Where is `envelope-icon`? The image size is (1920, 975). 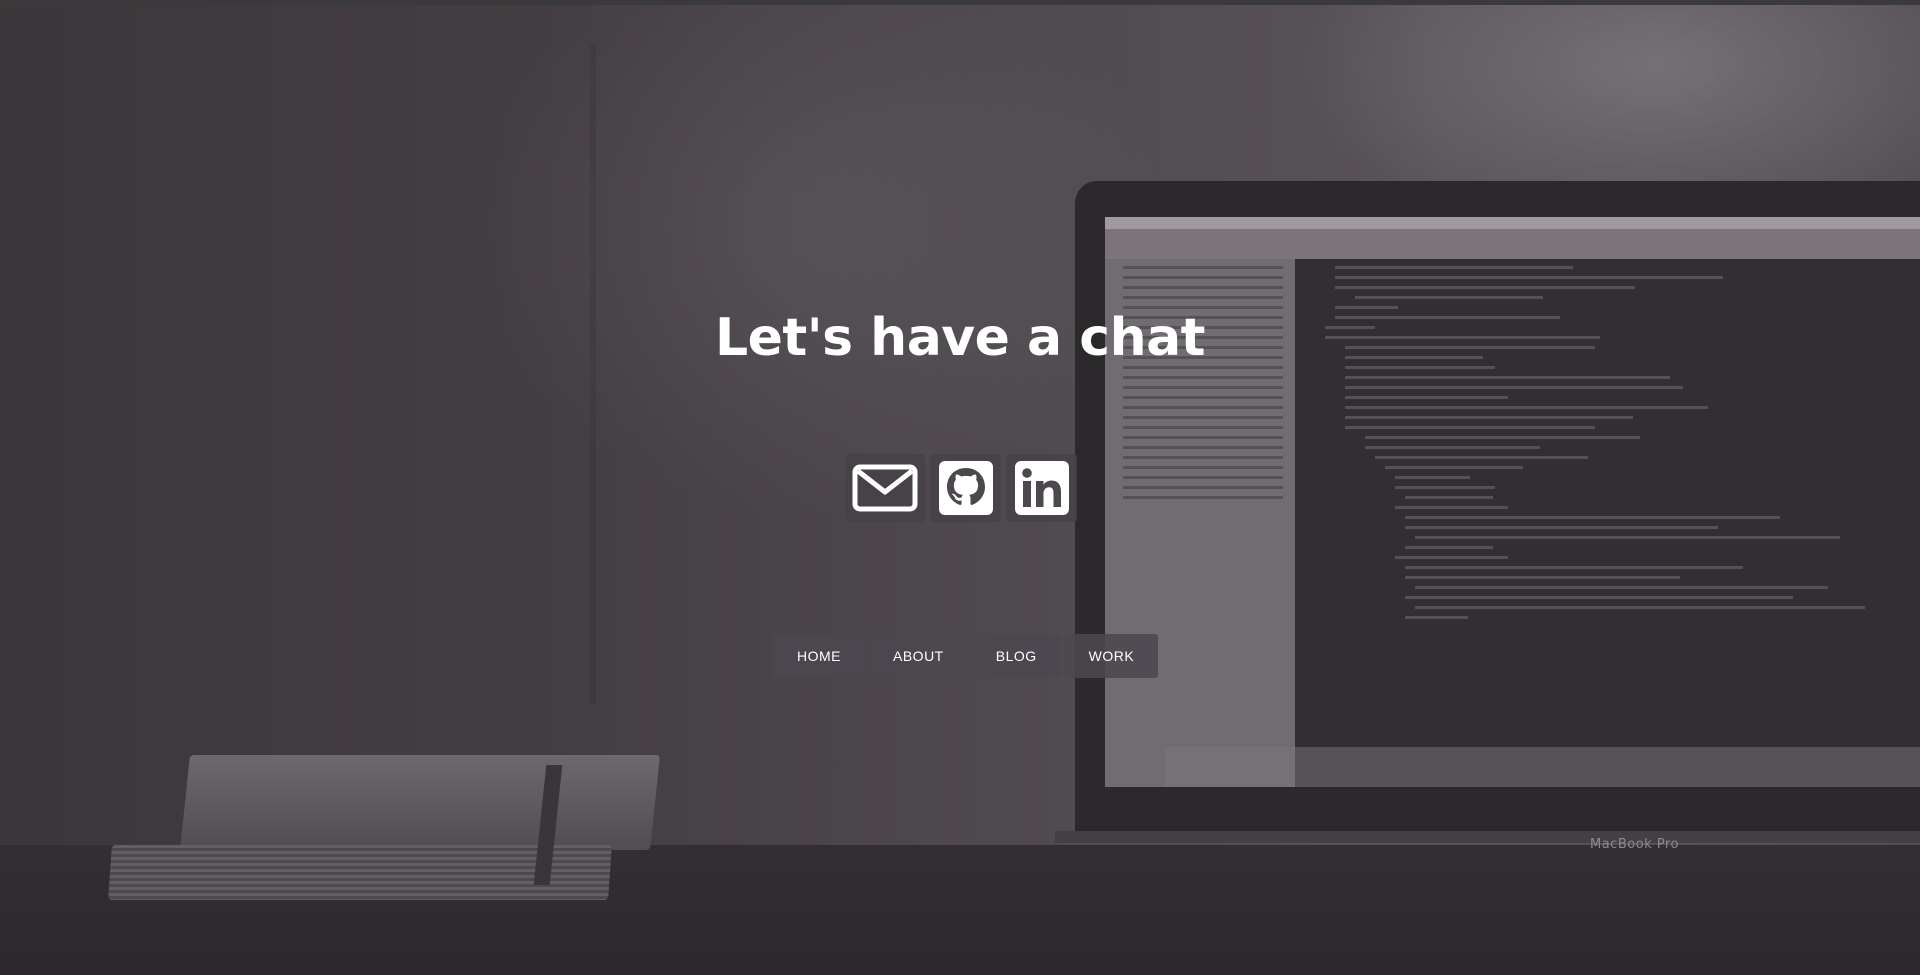
envelope-icon is located at coordinates (885, 488).